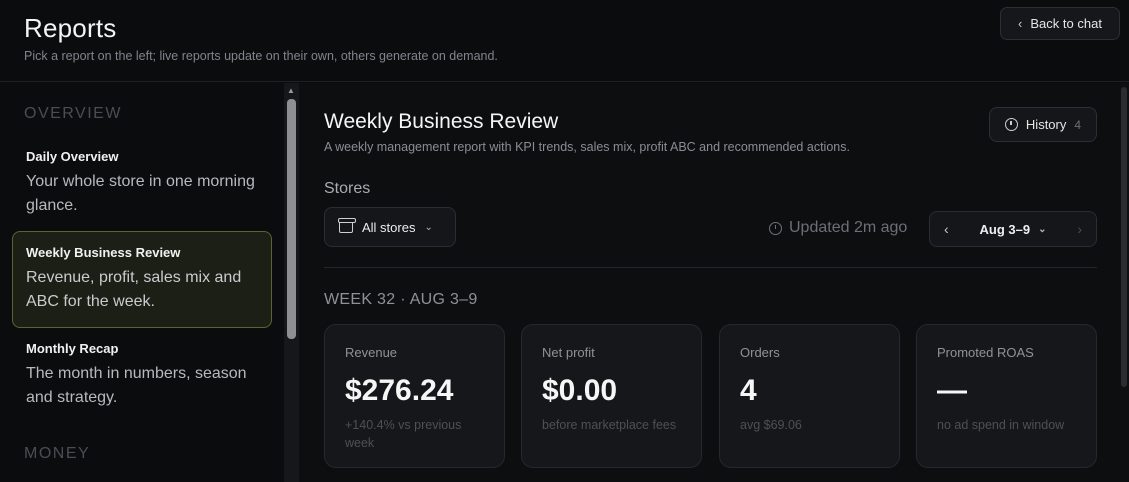  What do you see at coordinates (568, 352) in the screenshot?
I see `kpi-label: Net profit` at bounding box center [568, 352].